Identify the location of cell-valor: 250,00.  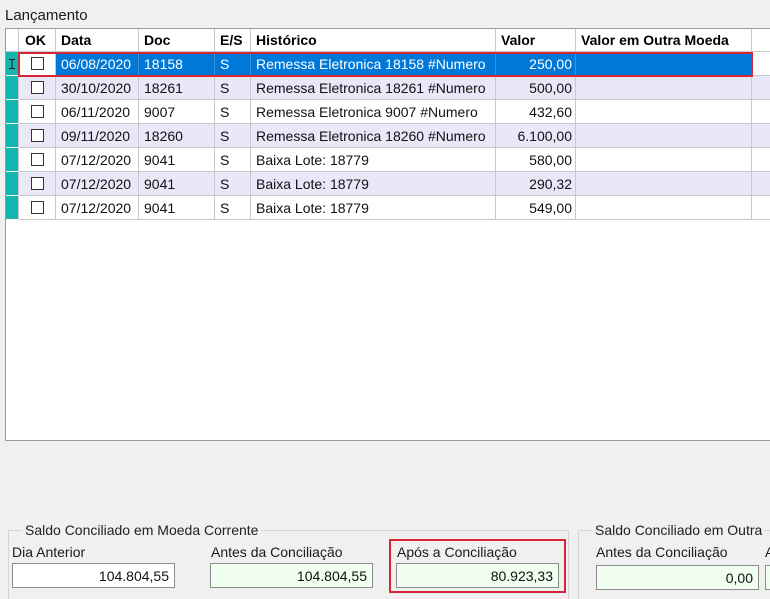
(536, 64).